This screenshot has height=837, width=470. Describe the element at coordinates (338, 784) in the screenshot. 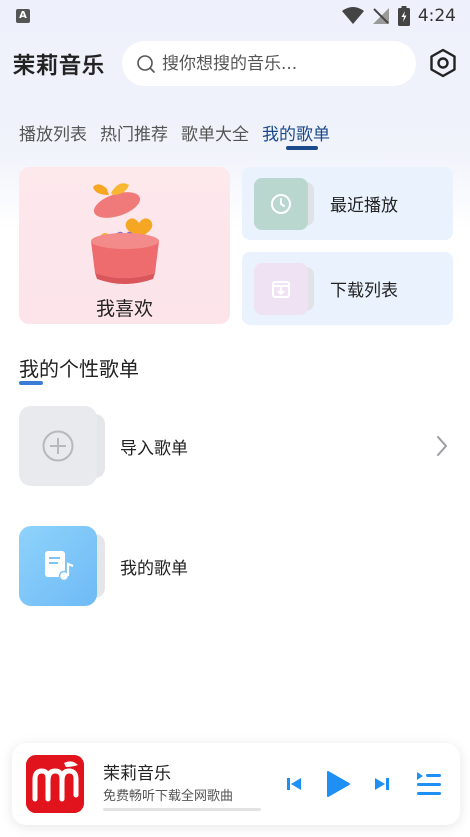

I see `play-icon` at that location.